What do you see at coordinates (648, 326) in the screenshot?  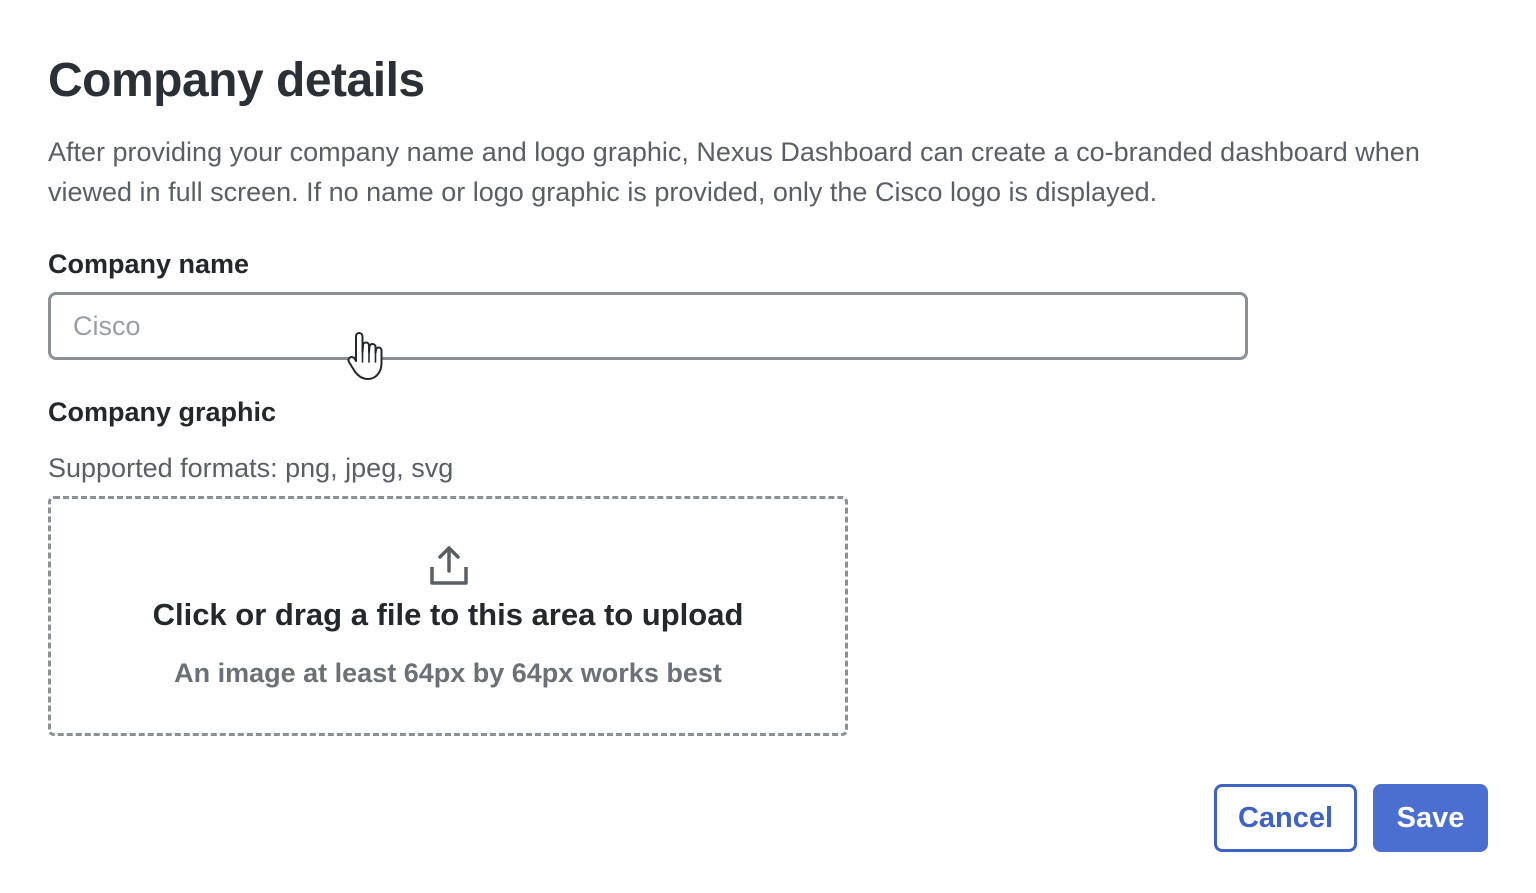 I see `company-name-input` at bounding box center [648, 326].